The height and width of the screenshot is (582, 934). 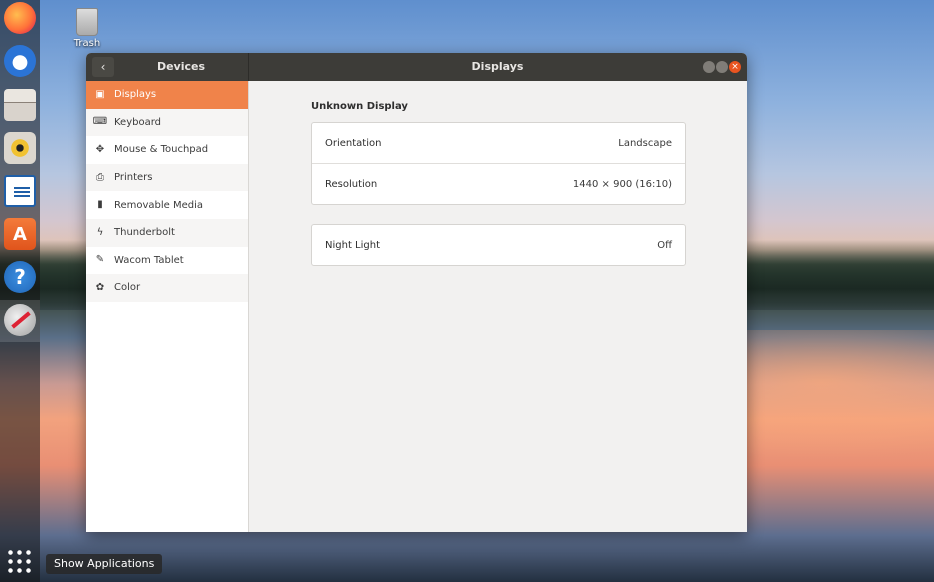 I want to click on files-icon, so click(x=20, y=105).